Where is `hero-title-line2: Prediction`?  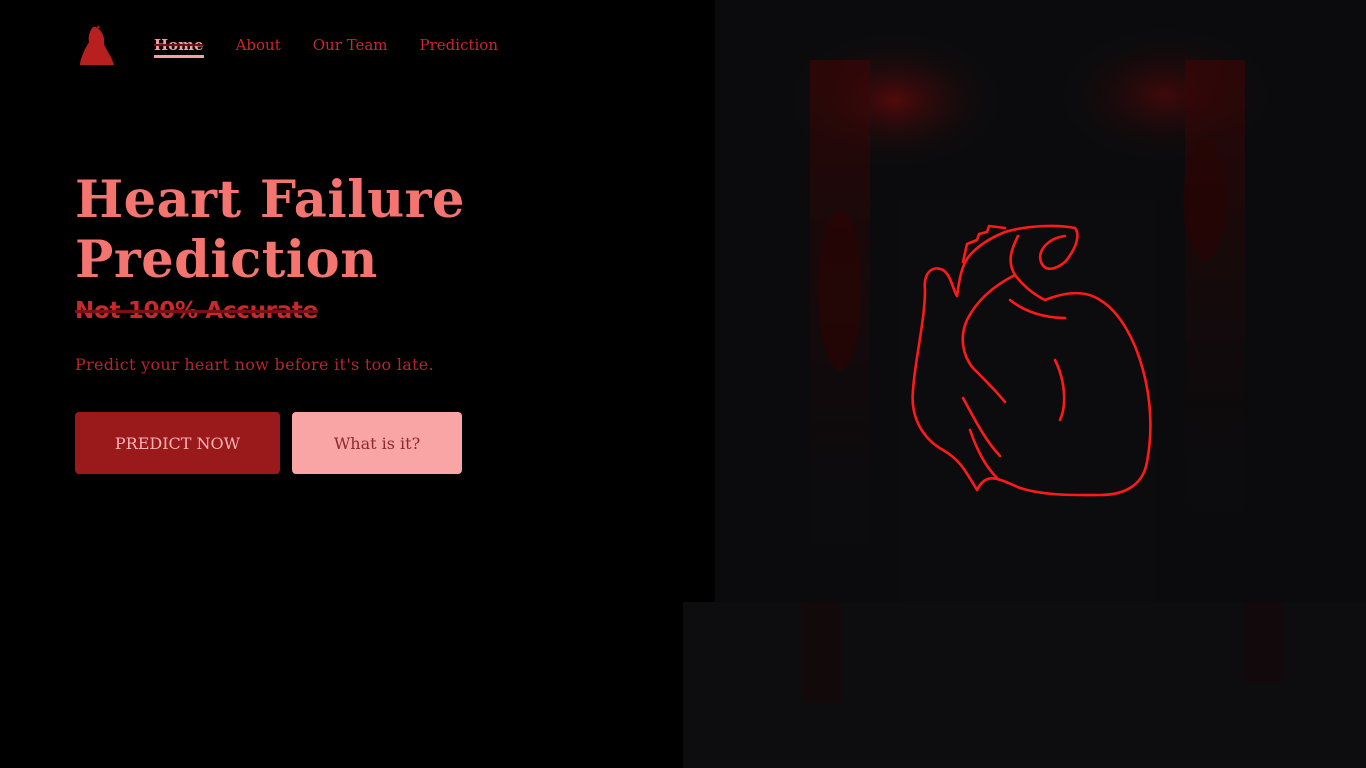
hero-title-line2: Prediction is located at coordinates (226, 260).